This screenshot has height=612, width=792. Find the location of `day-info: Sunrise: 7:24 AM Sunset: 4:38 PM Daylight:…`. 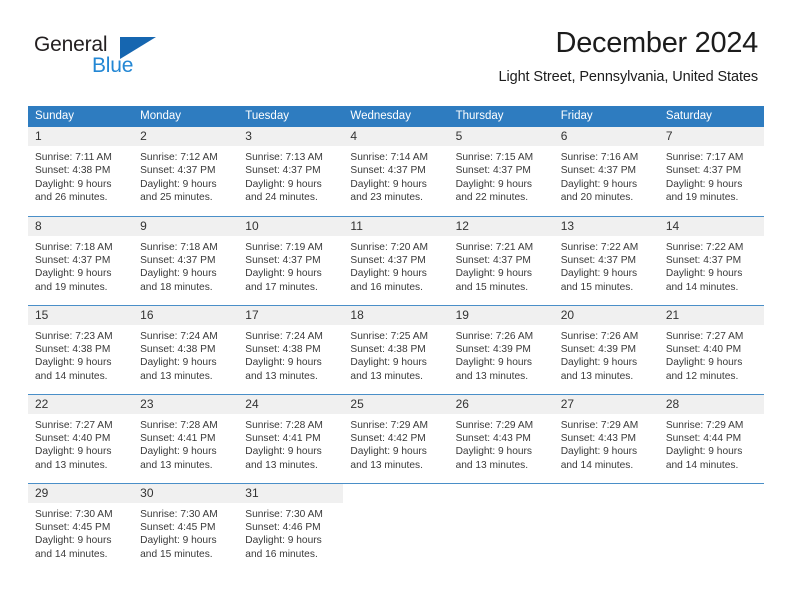

day-info: Sunrise: 7:24 AM Sunset: 4:38 PM Daylight:… is located at coordinates (290, 354).